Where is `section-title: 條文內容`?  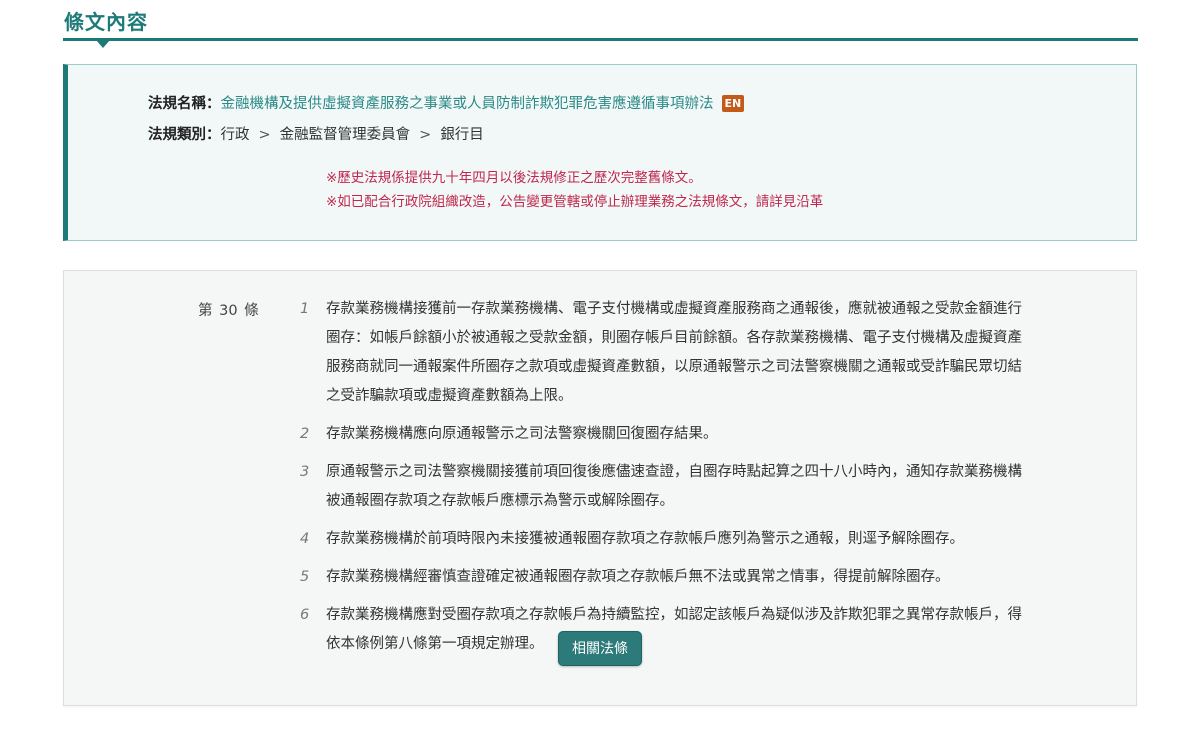 section-title: 條文內容 is located at coordinates (106, 22).